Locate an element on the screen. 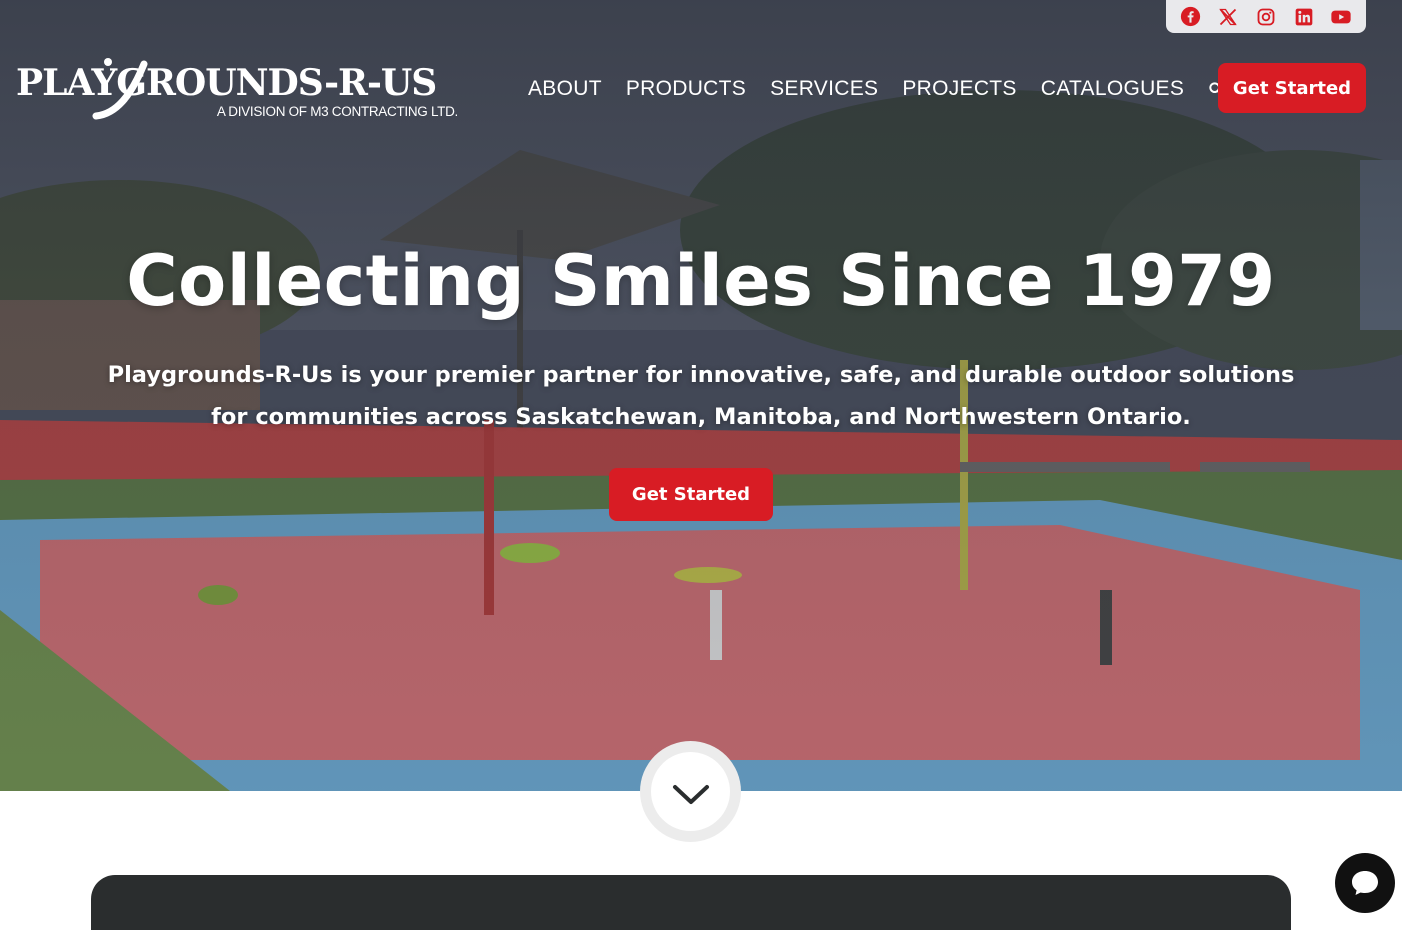 This screenshot has height=930, width=1402. scroll-down-inner is located at coordinates (690, 791).